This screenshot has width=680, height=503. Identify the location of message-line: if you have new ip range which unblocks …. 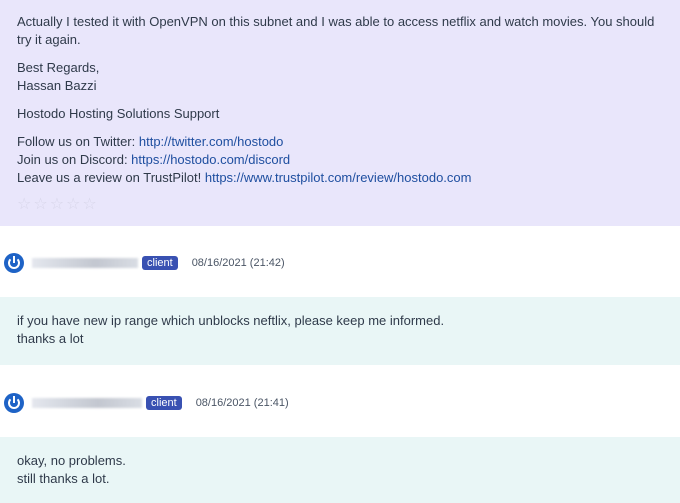
(231, 320).